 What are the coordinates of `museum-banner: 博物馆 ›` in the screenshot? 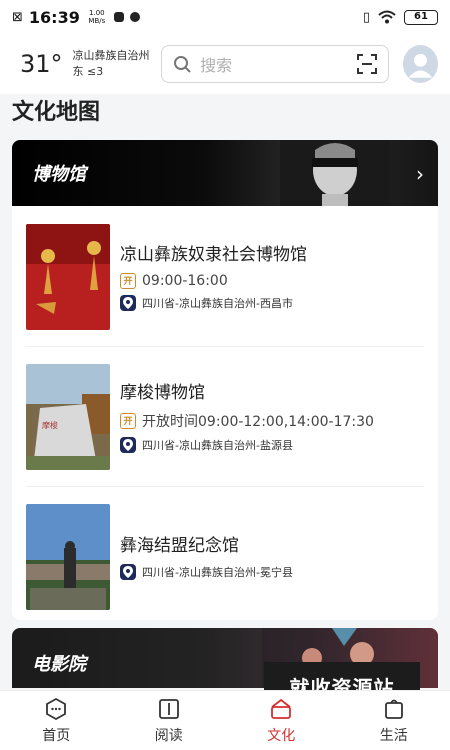 It's located at (225, 173).